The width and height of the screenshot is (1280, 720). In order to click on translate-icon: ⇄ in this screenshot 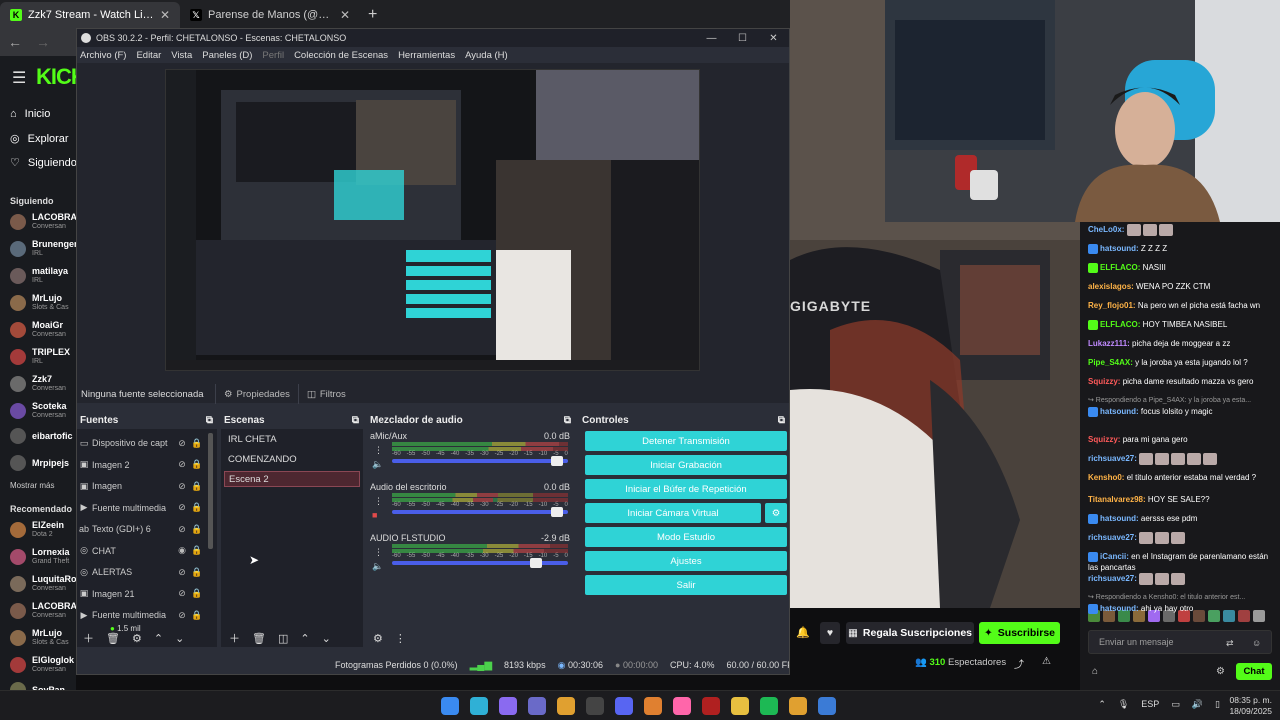, I will do `click(1230, 643)`.